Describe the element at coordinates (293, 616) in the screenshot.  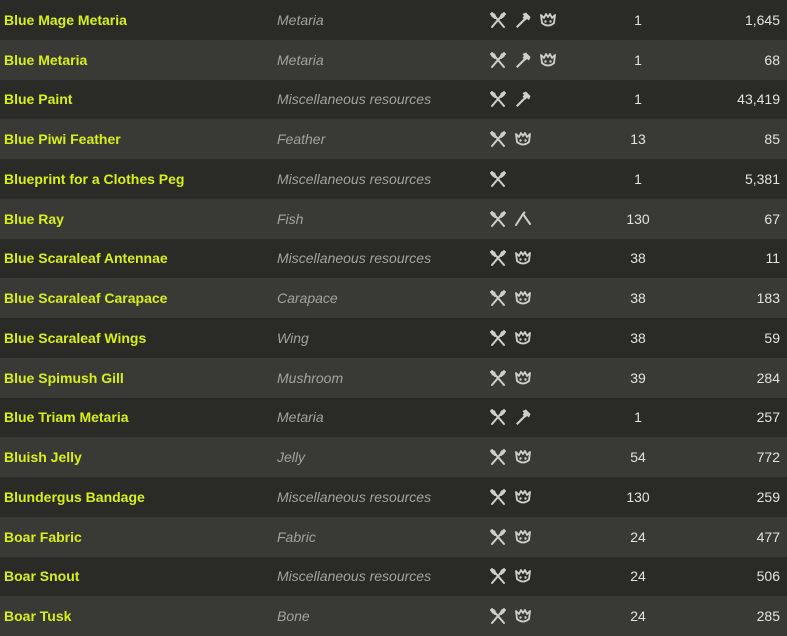
I see `resource-type: Bone` at that location.